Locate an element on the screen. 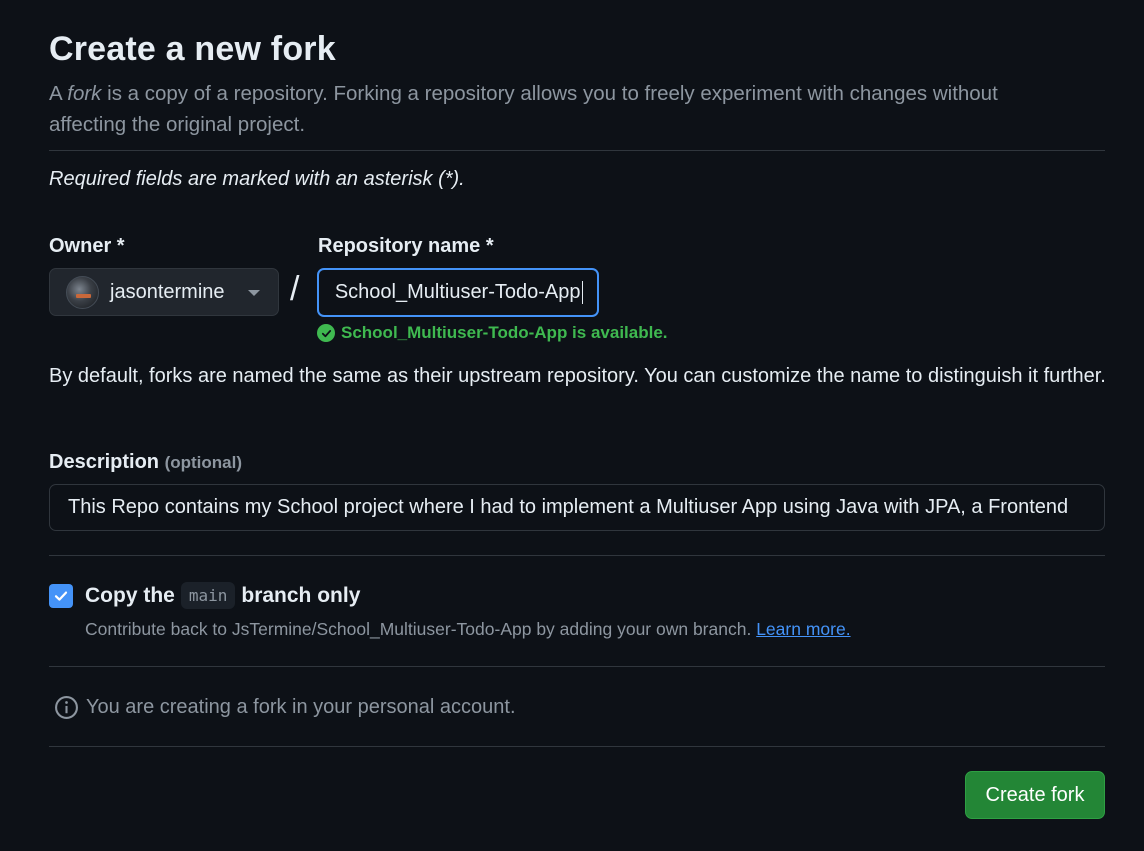 The height and width of the screenshot is (851, 1144). copy-branch-label: Copy the main branch only is located at coordinates (222, 595).